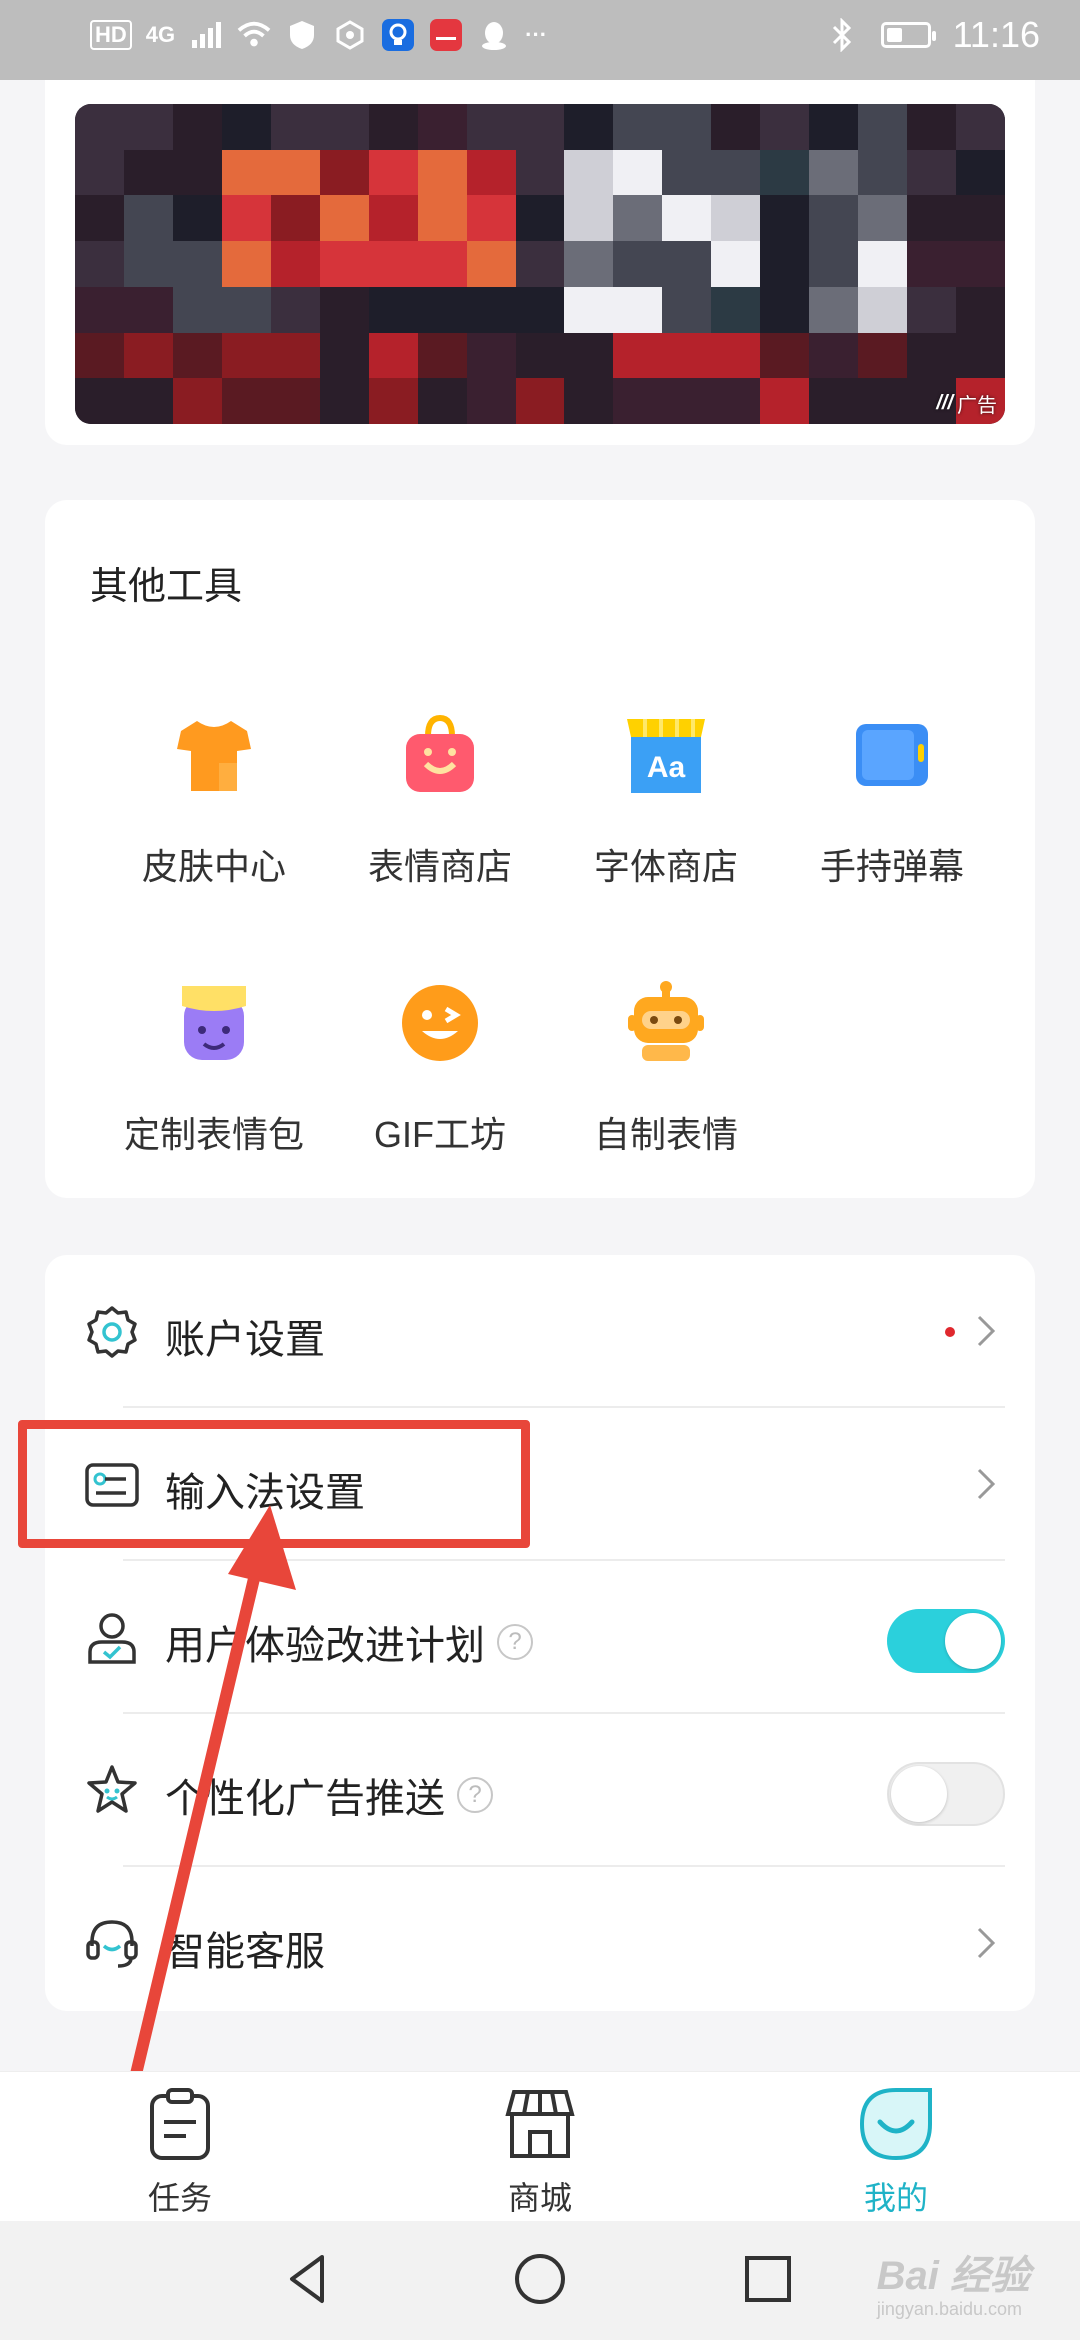 This screenshot has height=2340, width=1080. What do you see at coordinates (440, 1068) in the screenshot?
I see `tool-gif-workshop: GIF工坊` at bounding box center [440, 1068].